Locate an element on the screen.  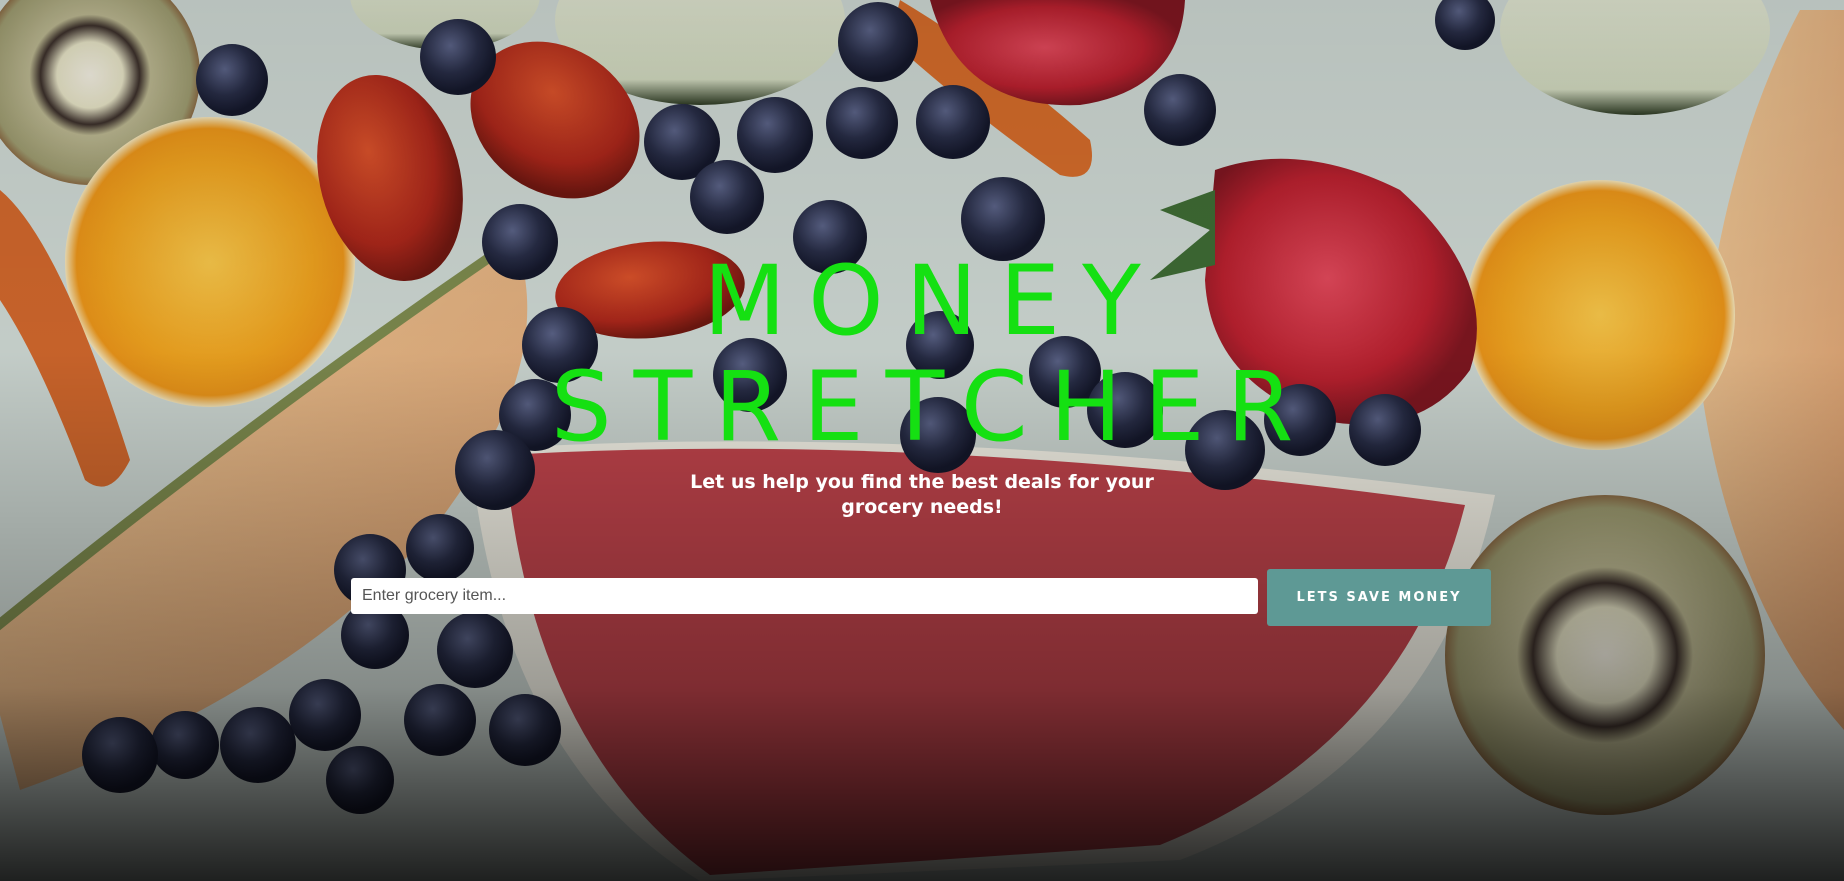
lets-save-money-button: LETS SAVE MONEY is located at coordinates (1379, 597).